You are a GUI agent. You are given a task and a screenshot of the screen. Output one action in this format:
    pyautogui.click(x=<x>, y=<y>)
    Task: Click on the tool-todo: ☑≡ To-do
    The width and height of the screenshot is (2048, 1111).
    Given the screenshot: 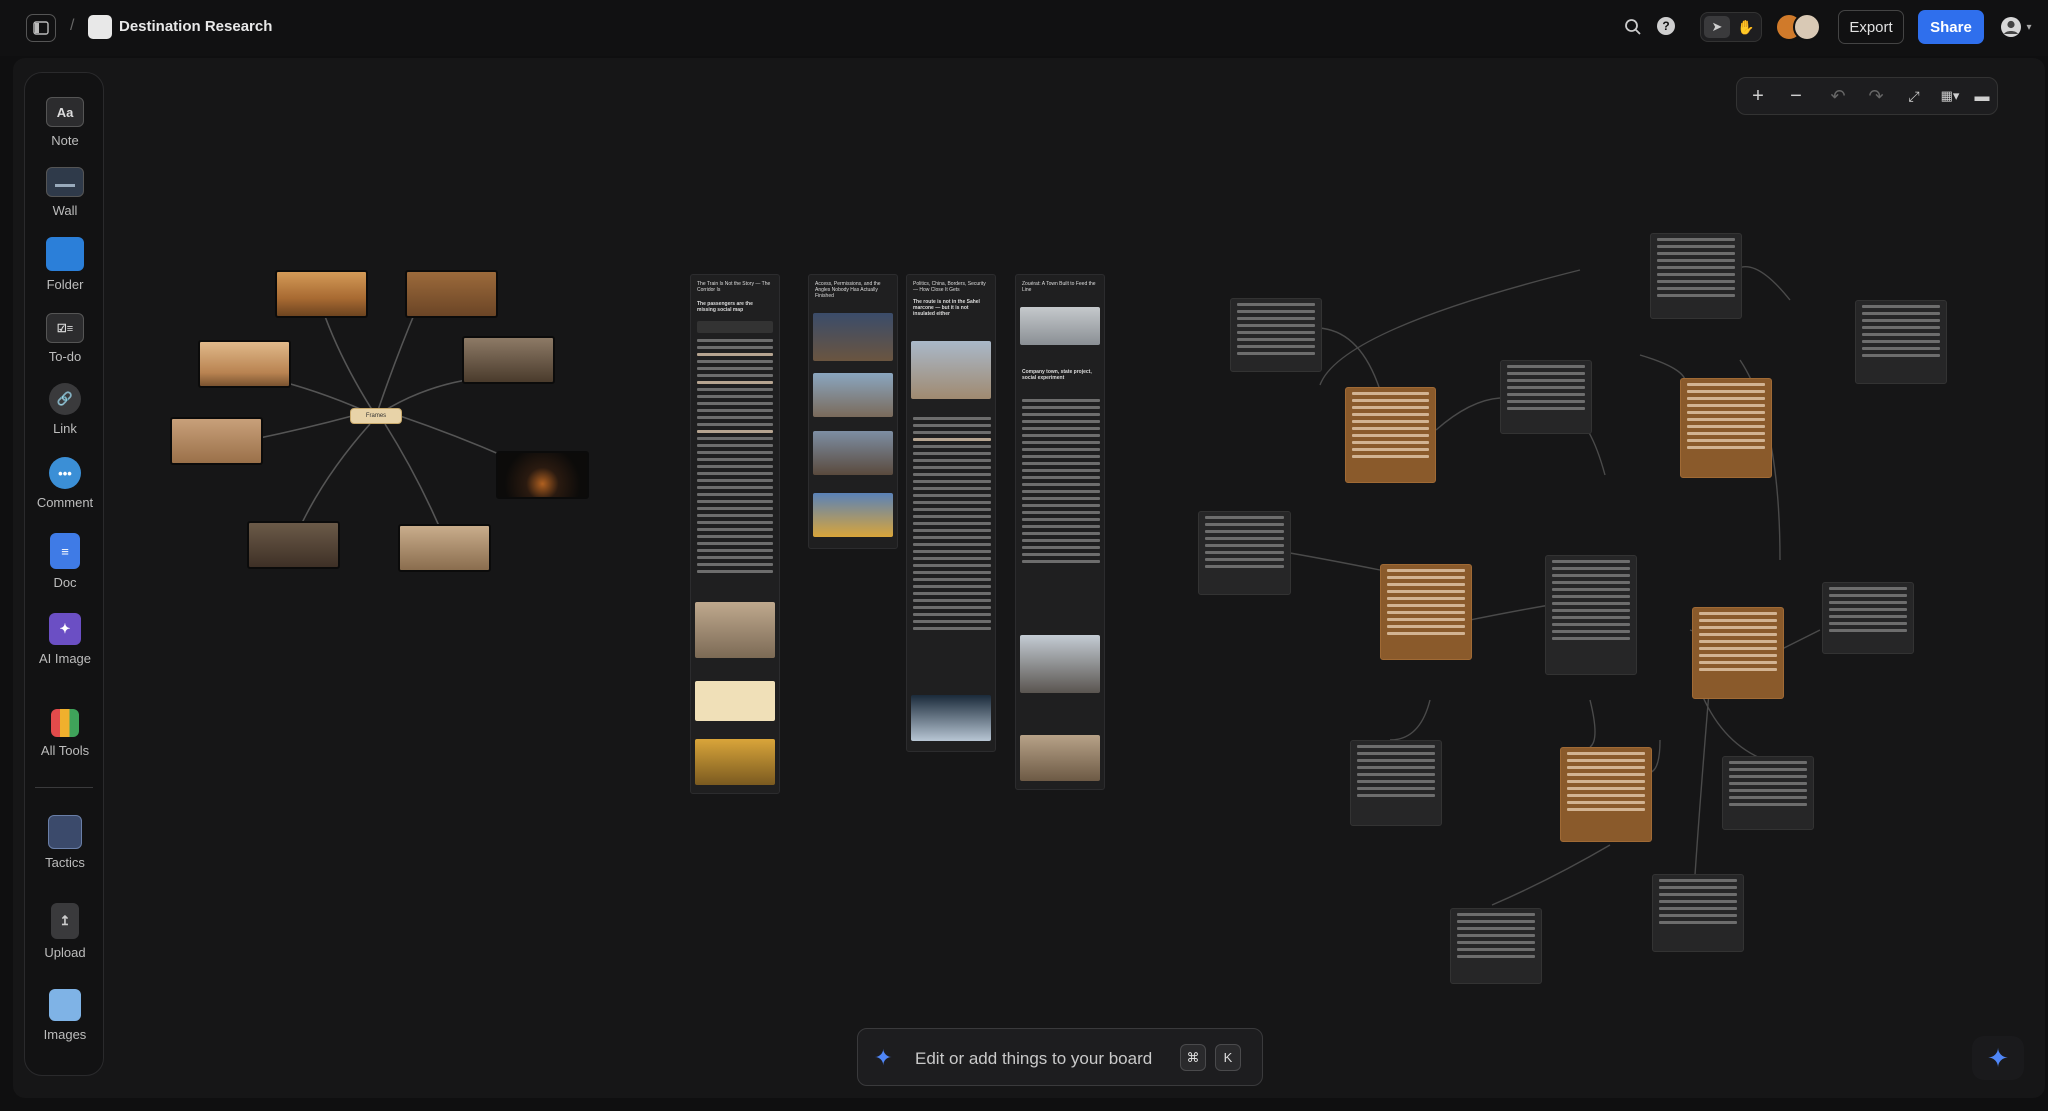 What is the action you would take?
    pyautogui.click(x=65, y=338)
    